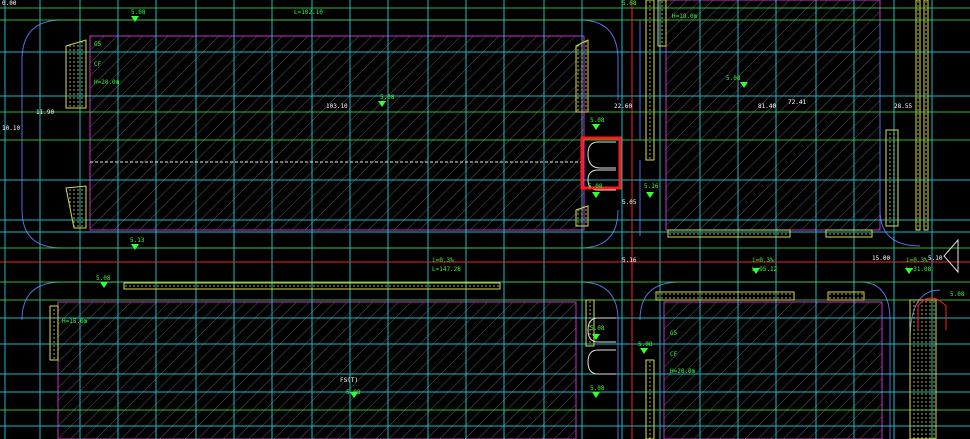 This screenshot has width=970, height=439. I want to click on label-slope1: i=0.3%, so click(443, 260).